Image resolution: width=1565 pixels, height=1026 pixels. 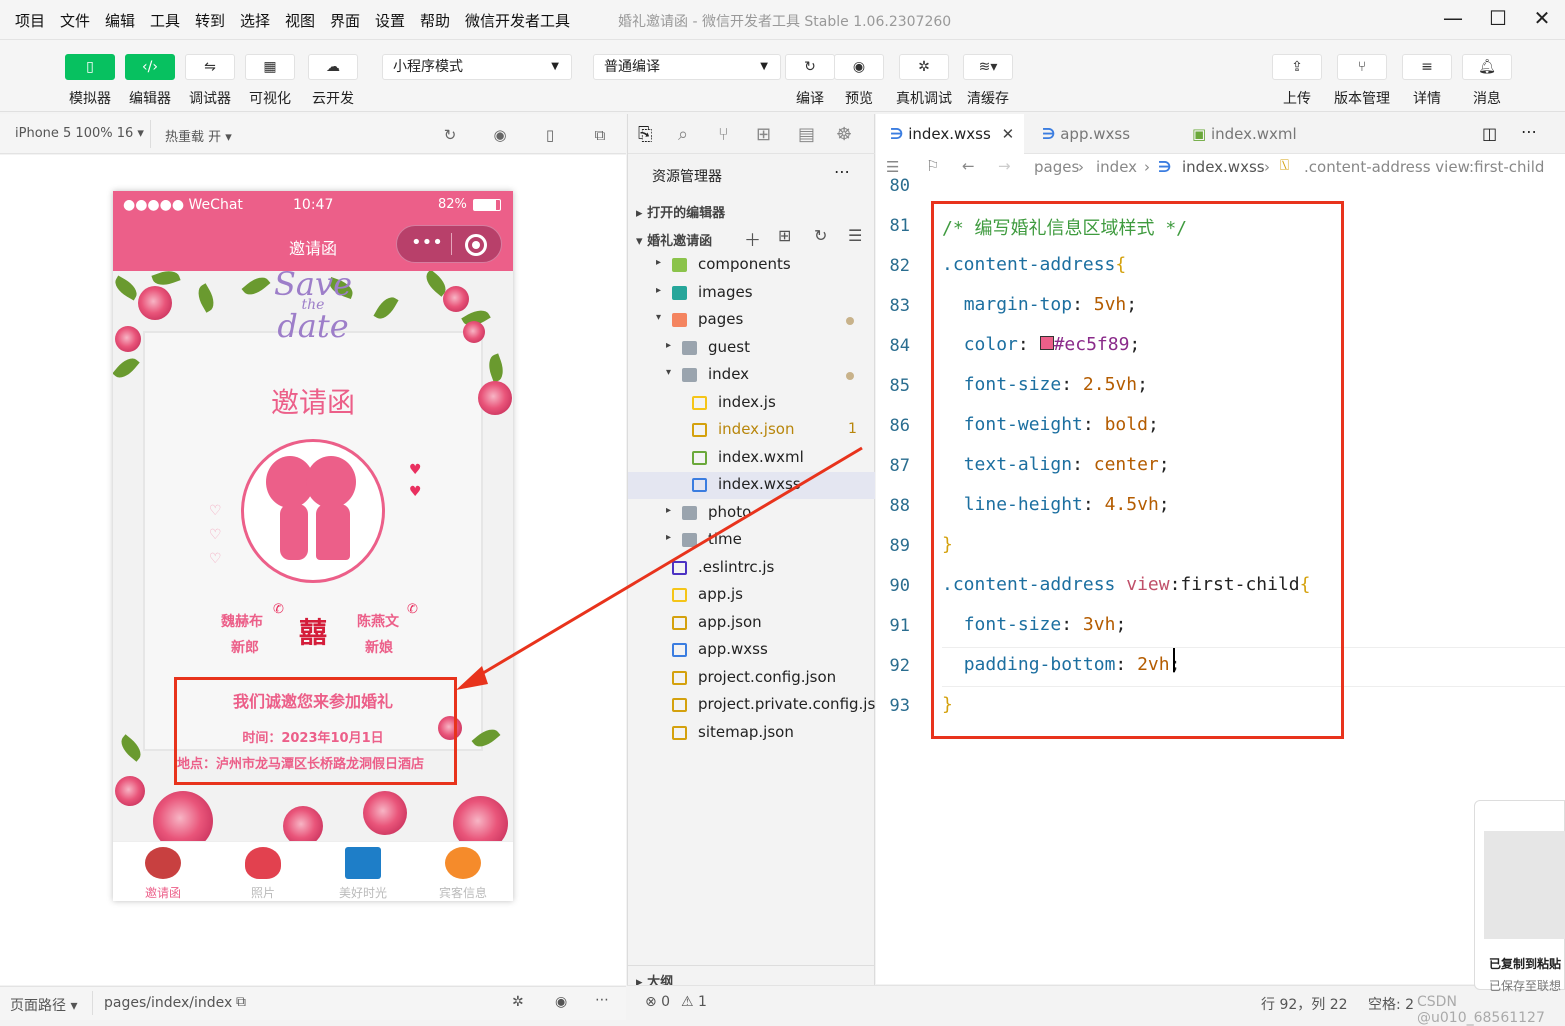 What do you see at coordinates (476, 245) in the screenshot?
I see `close-mini-icon` at bounding box center [476, 245].